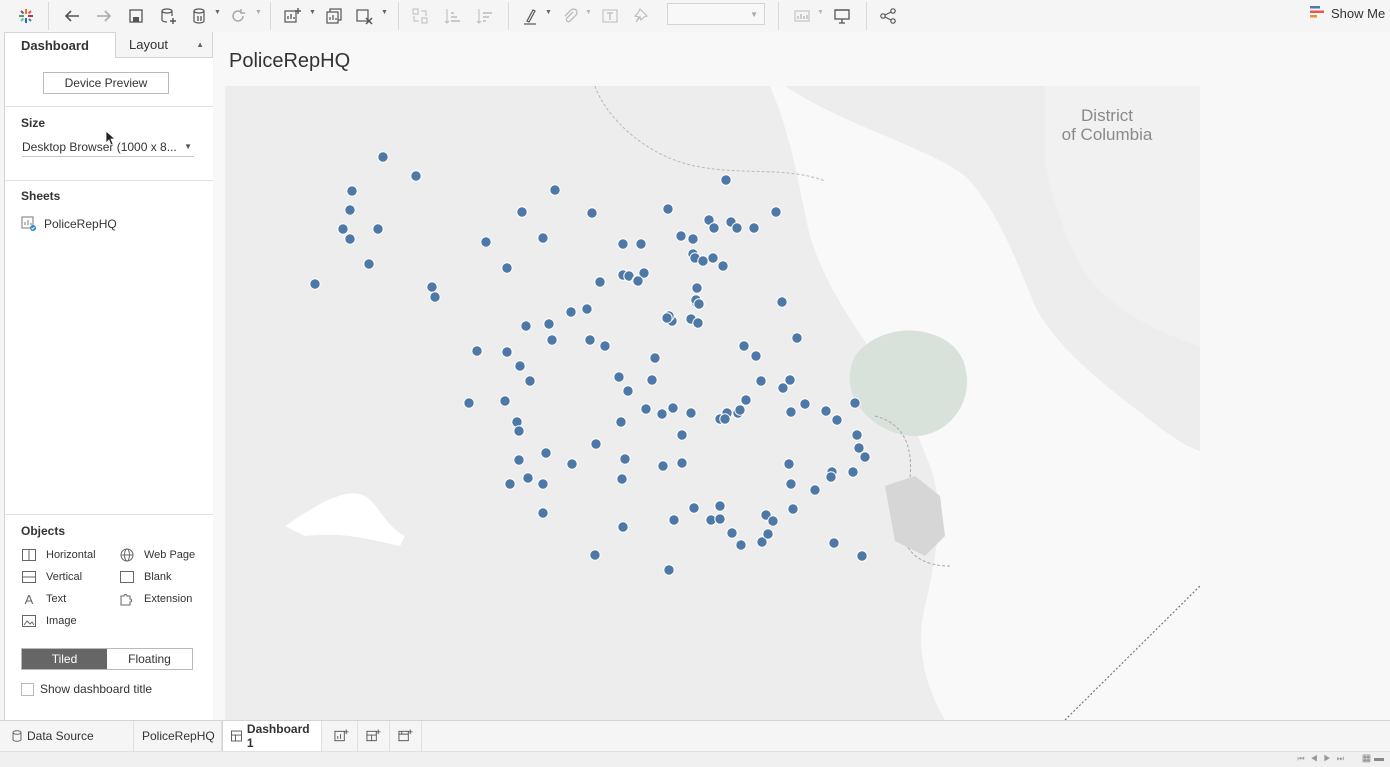 Image resolution: width=1390 pixels, height=767 pixels. I want to click on presentation-icon, so click(842, 16).